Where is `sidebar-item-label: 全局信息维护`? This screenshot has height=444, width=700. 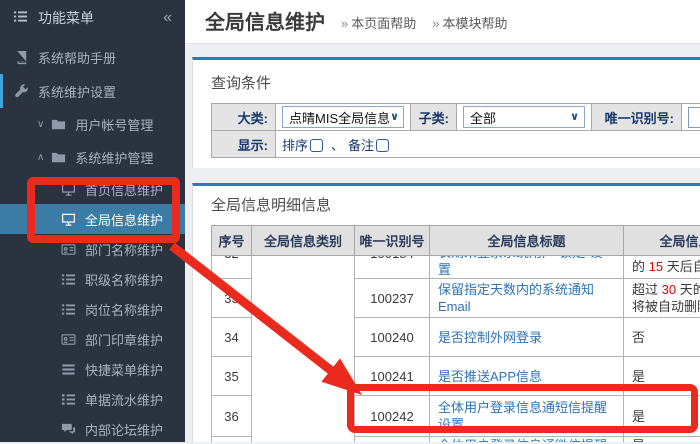
sidebar-item-label: 全局信息维护 is located at coordinates (124, 219).